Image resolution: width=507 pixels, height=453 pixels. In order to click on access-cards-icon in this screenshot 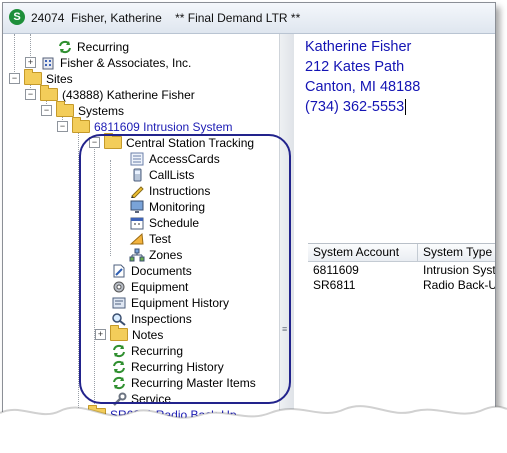, I will do `click(137, 159)`.